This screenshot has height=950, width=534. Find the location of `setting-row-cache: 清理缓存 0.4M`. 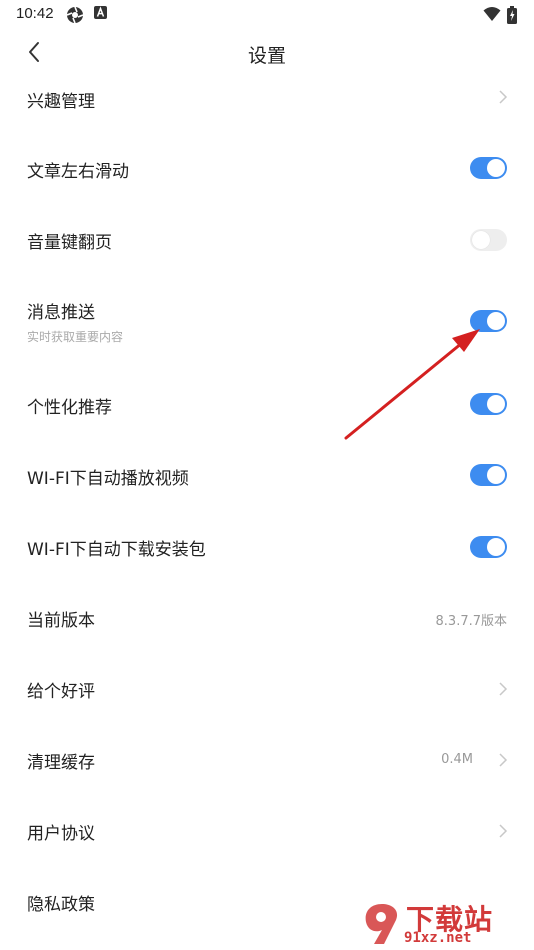

setting-row-cache: 清理缓存 0.4M is located at coordinates (267, 759).